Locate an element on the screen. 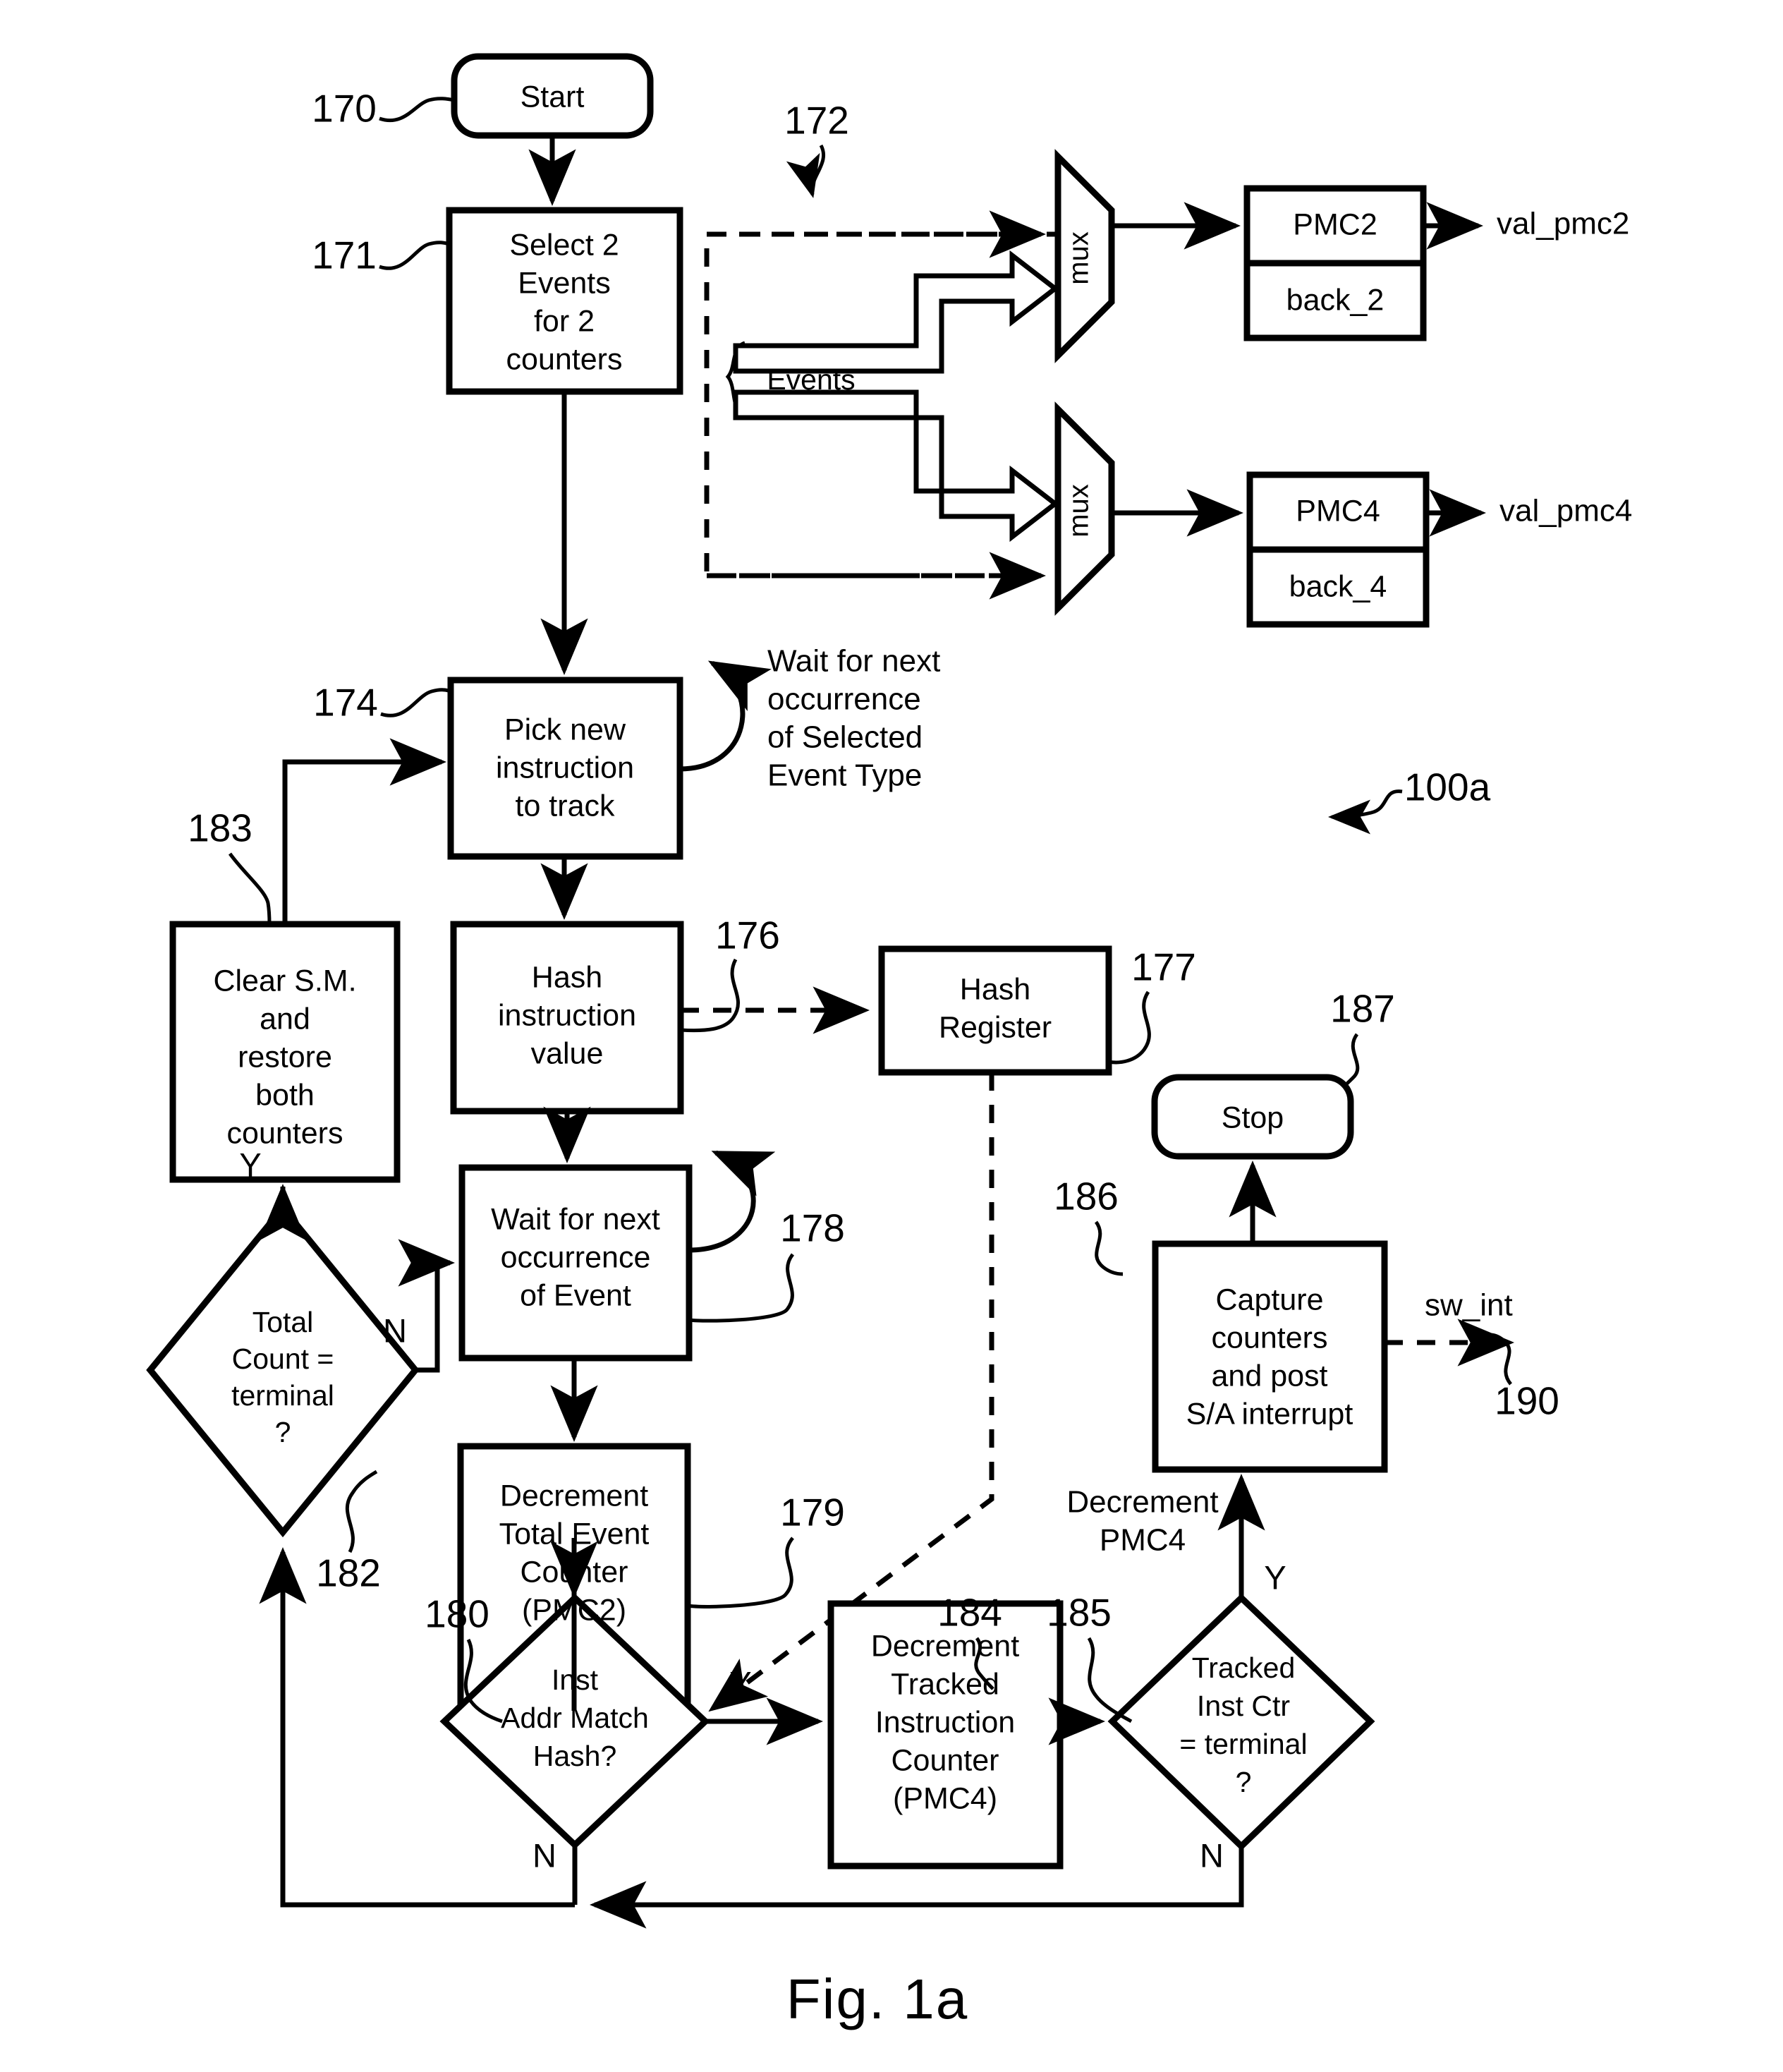 The height and width of the screenshot is (2072, 1783). ref-182: 182 is located at coordinates (348, 1532).